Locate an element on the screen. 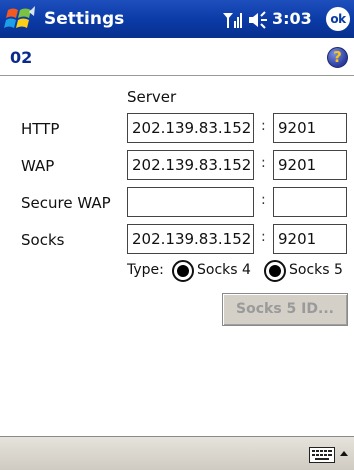 The image size is (354, 470). socks-label: Socks is located at coordinates (43, 240).